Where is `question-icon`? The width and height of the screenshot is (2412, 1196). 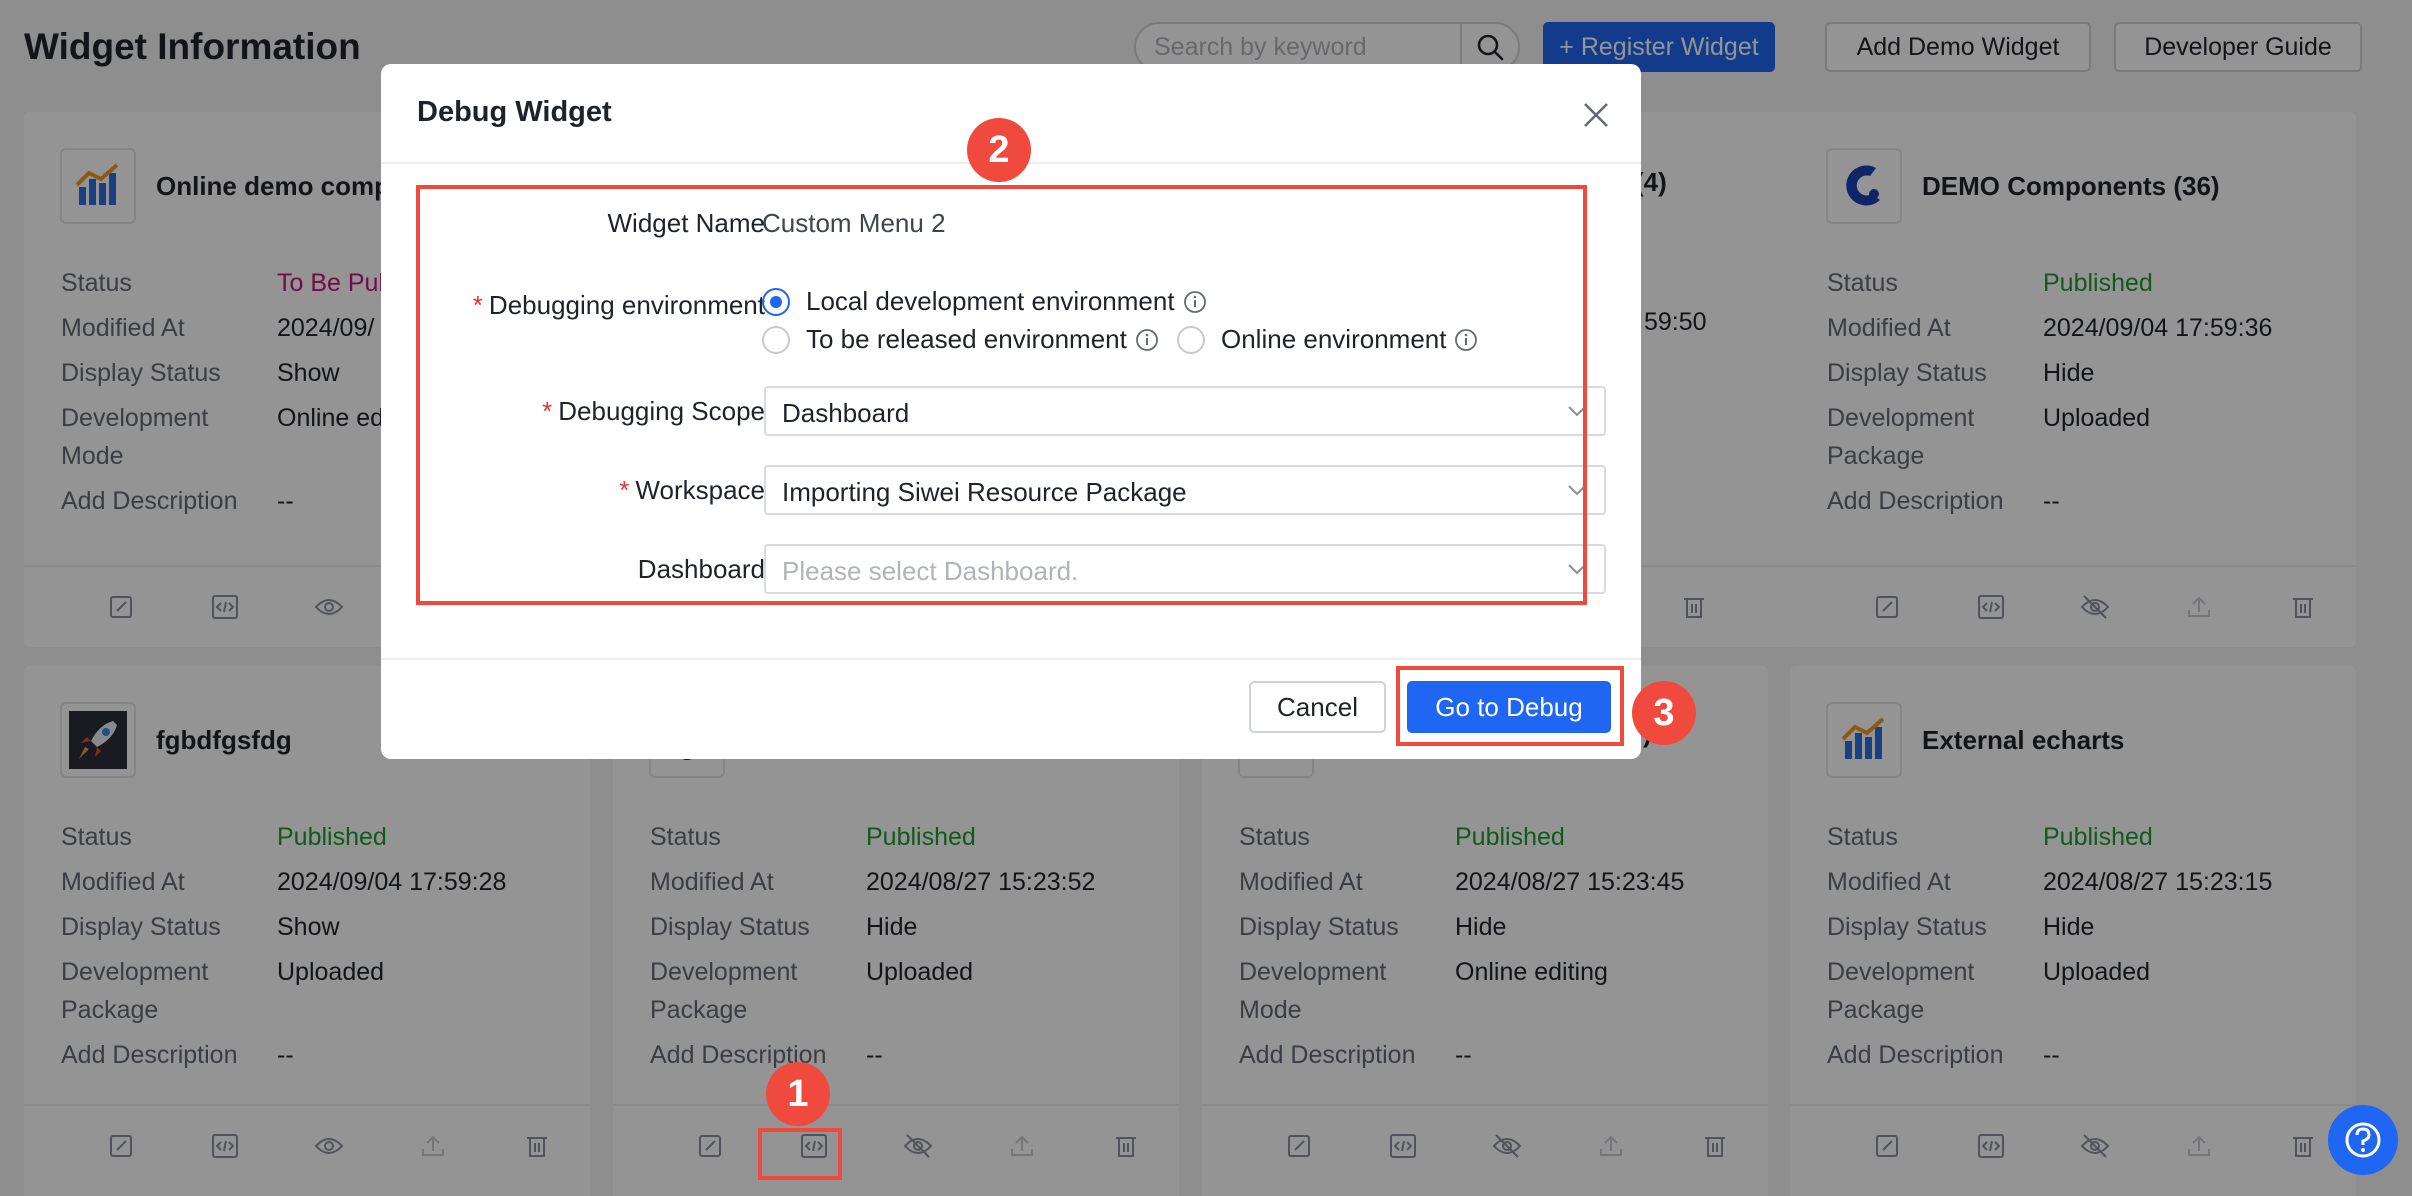
question-icon is located at coordinates (2363, 1140).